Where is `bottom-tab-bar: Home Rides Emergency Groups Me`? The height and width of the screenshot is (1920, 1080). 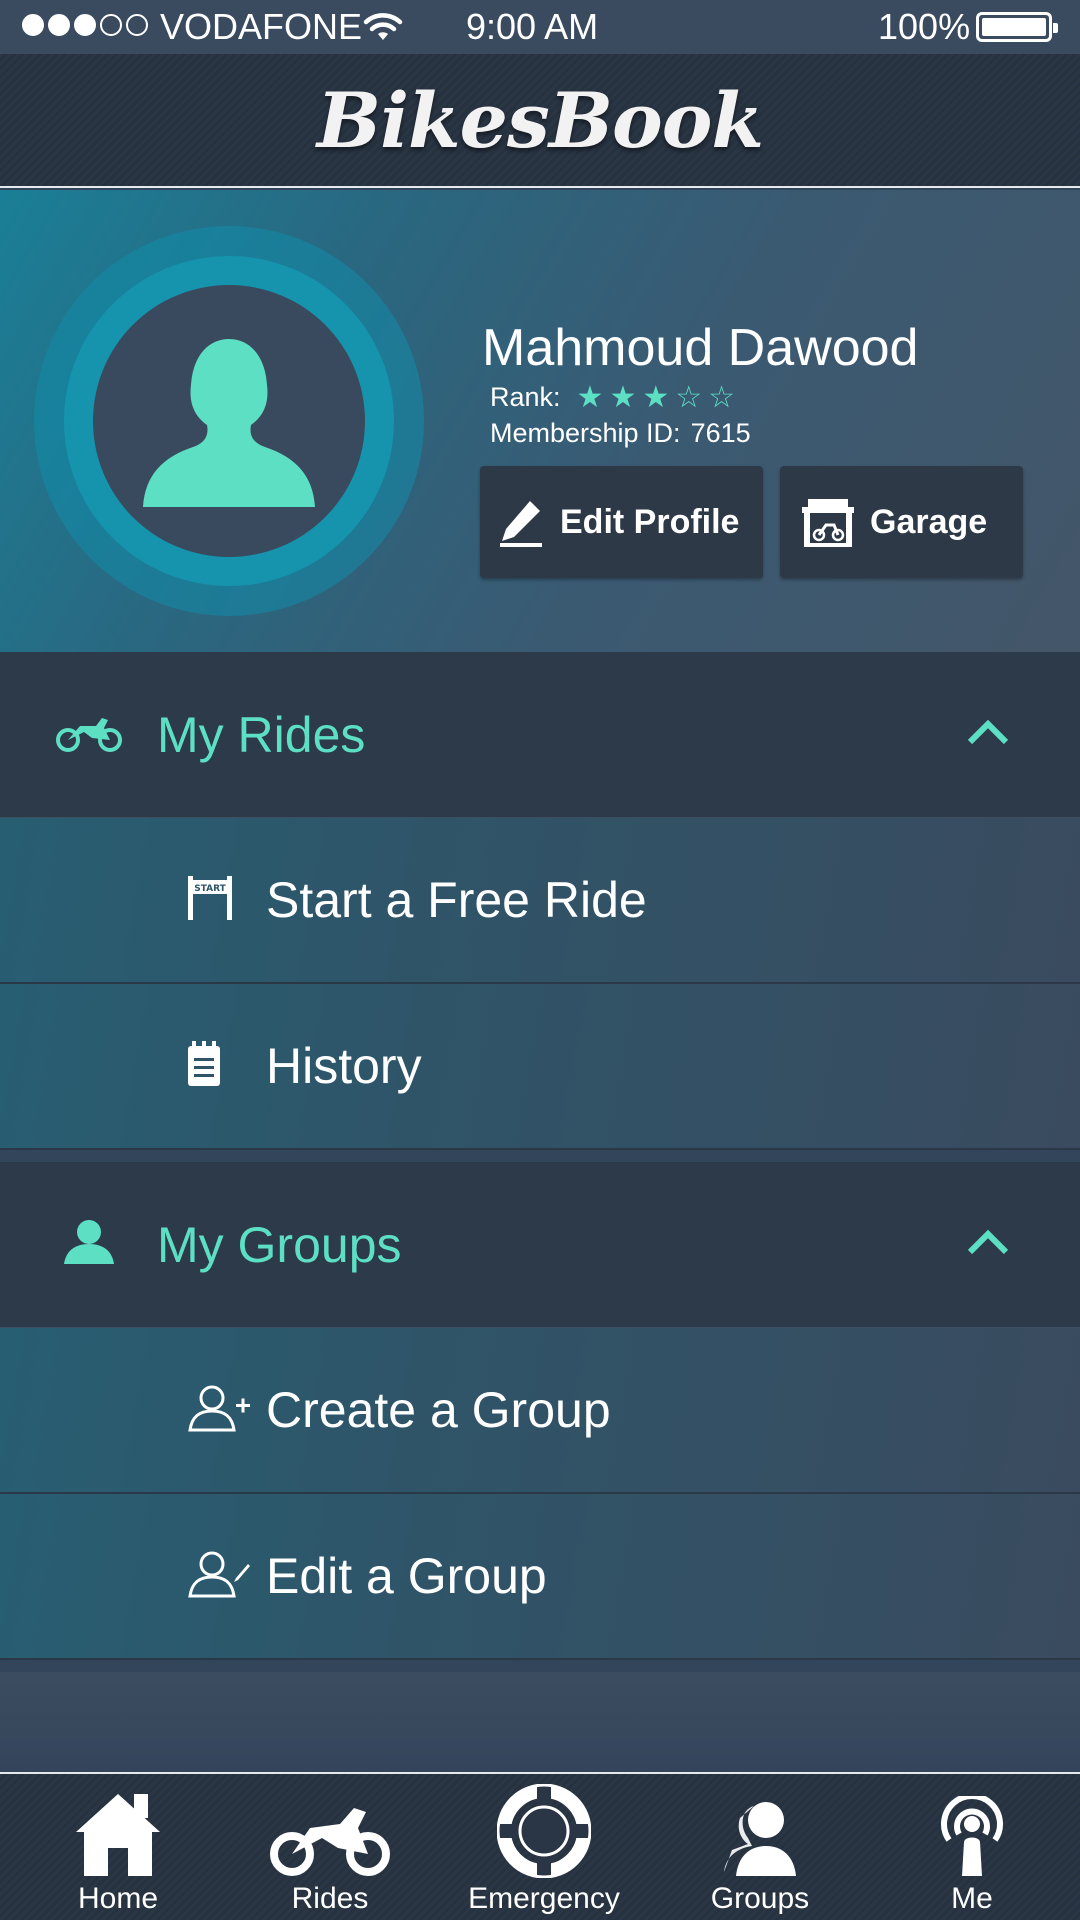
bottom-tab-bar: Home Rides Emergency Groups Me is located at coordinates (540, 1846).